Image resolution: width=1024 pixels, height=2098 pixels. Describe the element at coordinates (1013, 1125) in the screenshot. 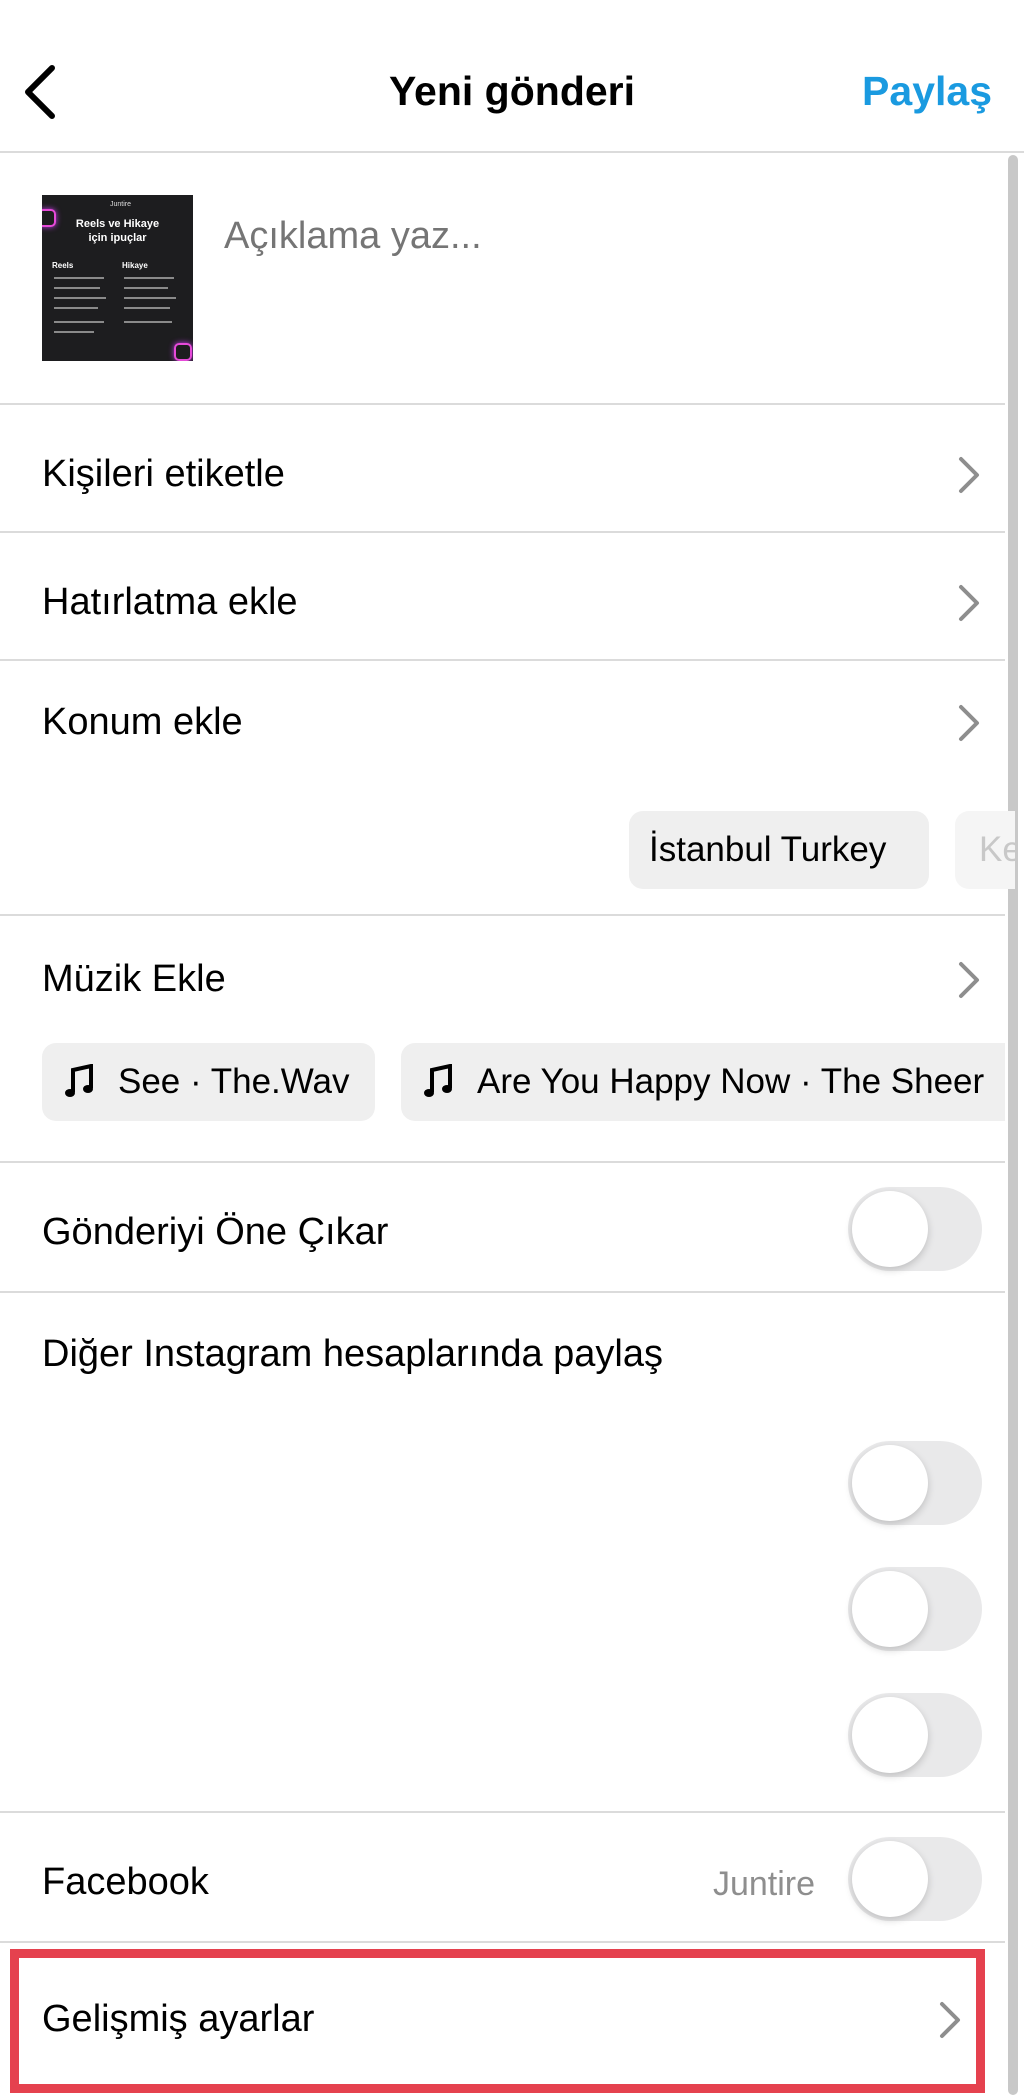

I see `scrollbar` at that location.